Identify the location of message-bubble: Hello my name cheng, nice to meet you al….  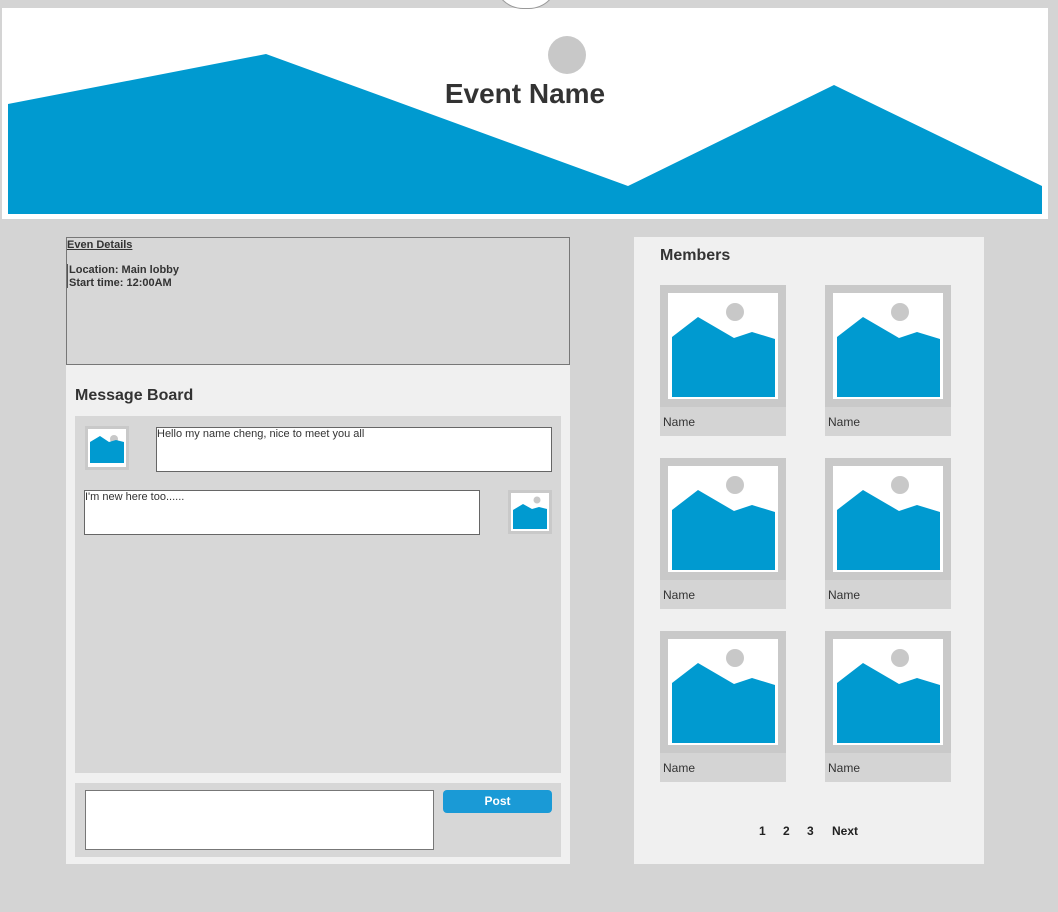
(354, 449).